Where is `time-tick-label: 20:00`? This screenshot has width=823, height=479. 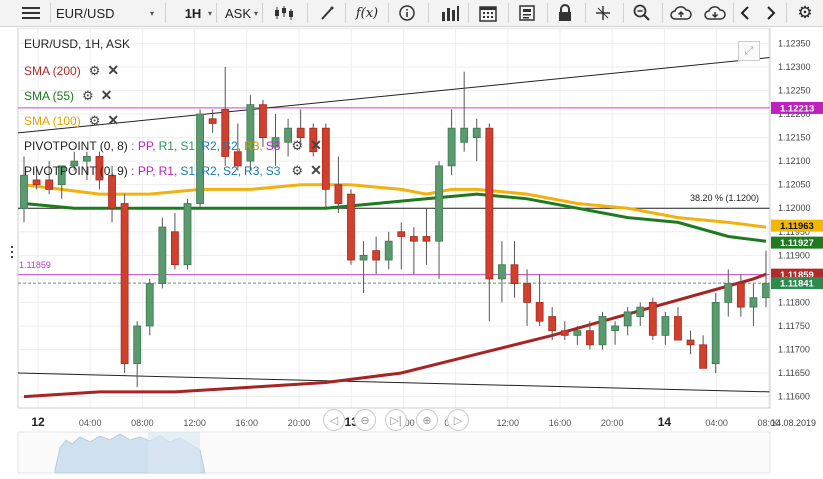
time-tick-label: 20:00 is located at coordinates (612, 423).